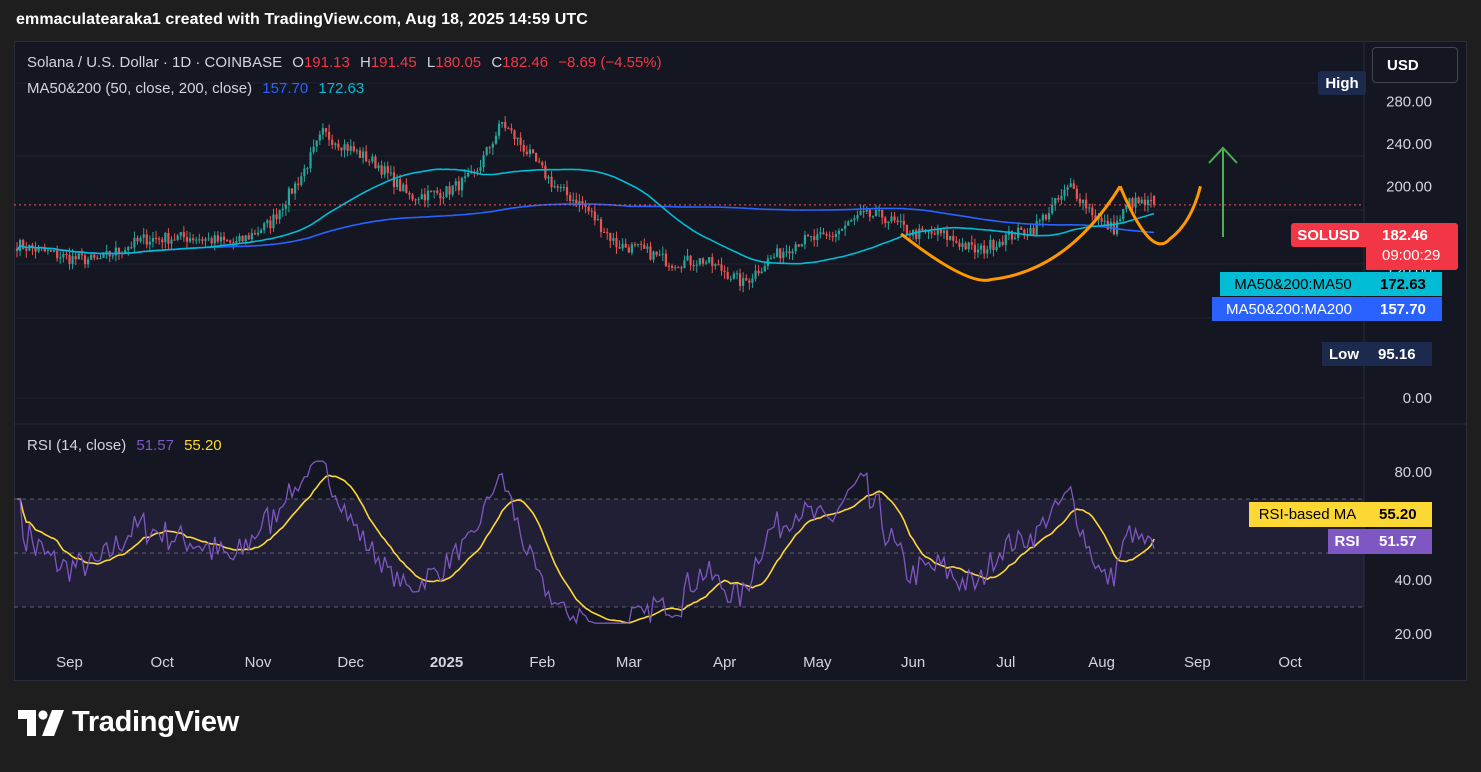 This screenshot has height=772, width=1481. I want to click on tradingview-logo: TradingView, so click(128, 722).